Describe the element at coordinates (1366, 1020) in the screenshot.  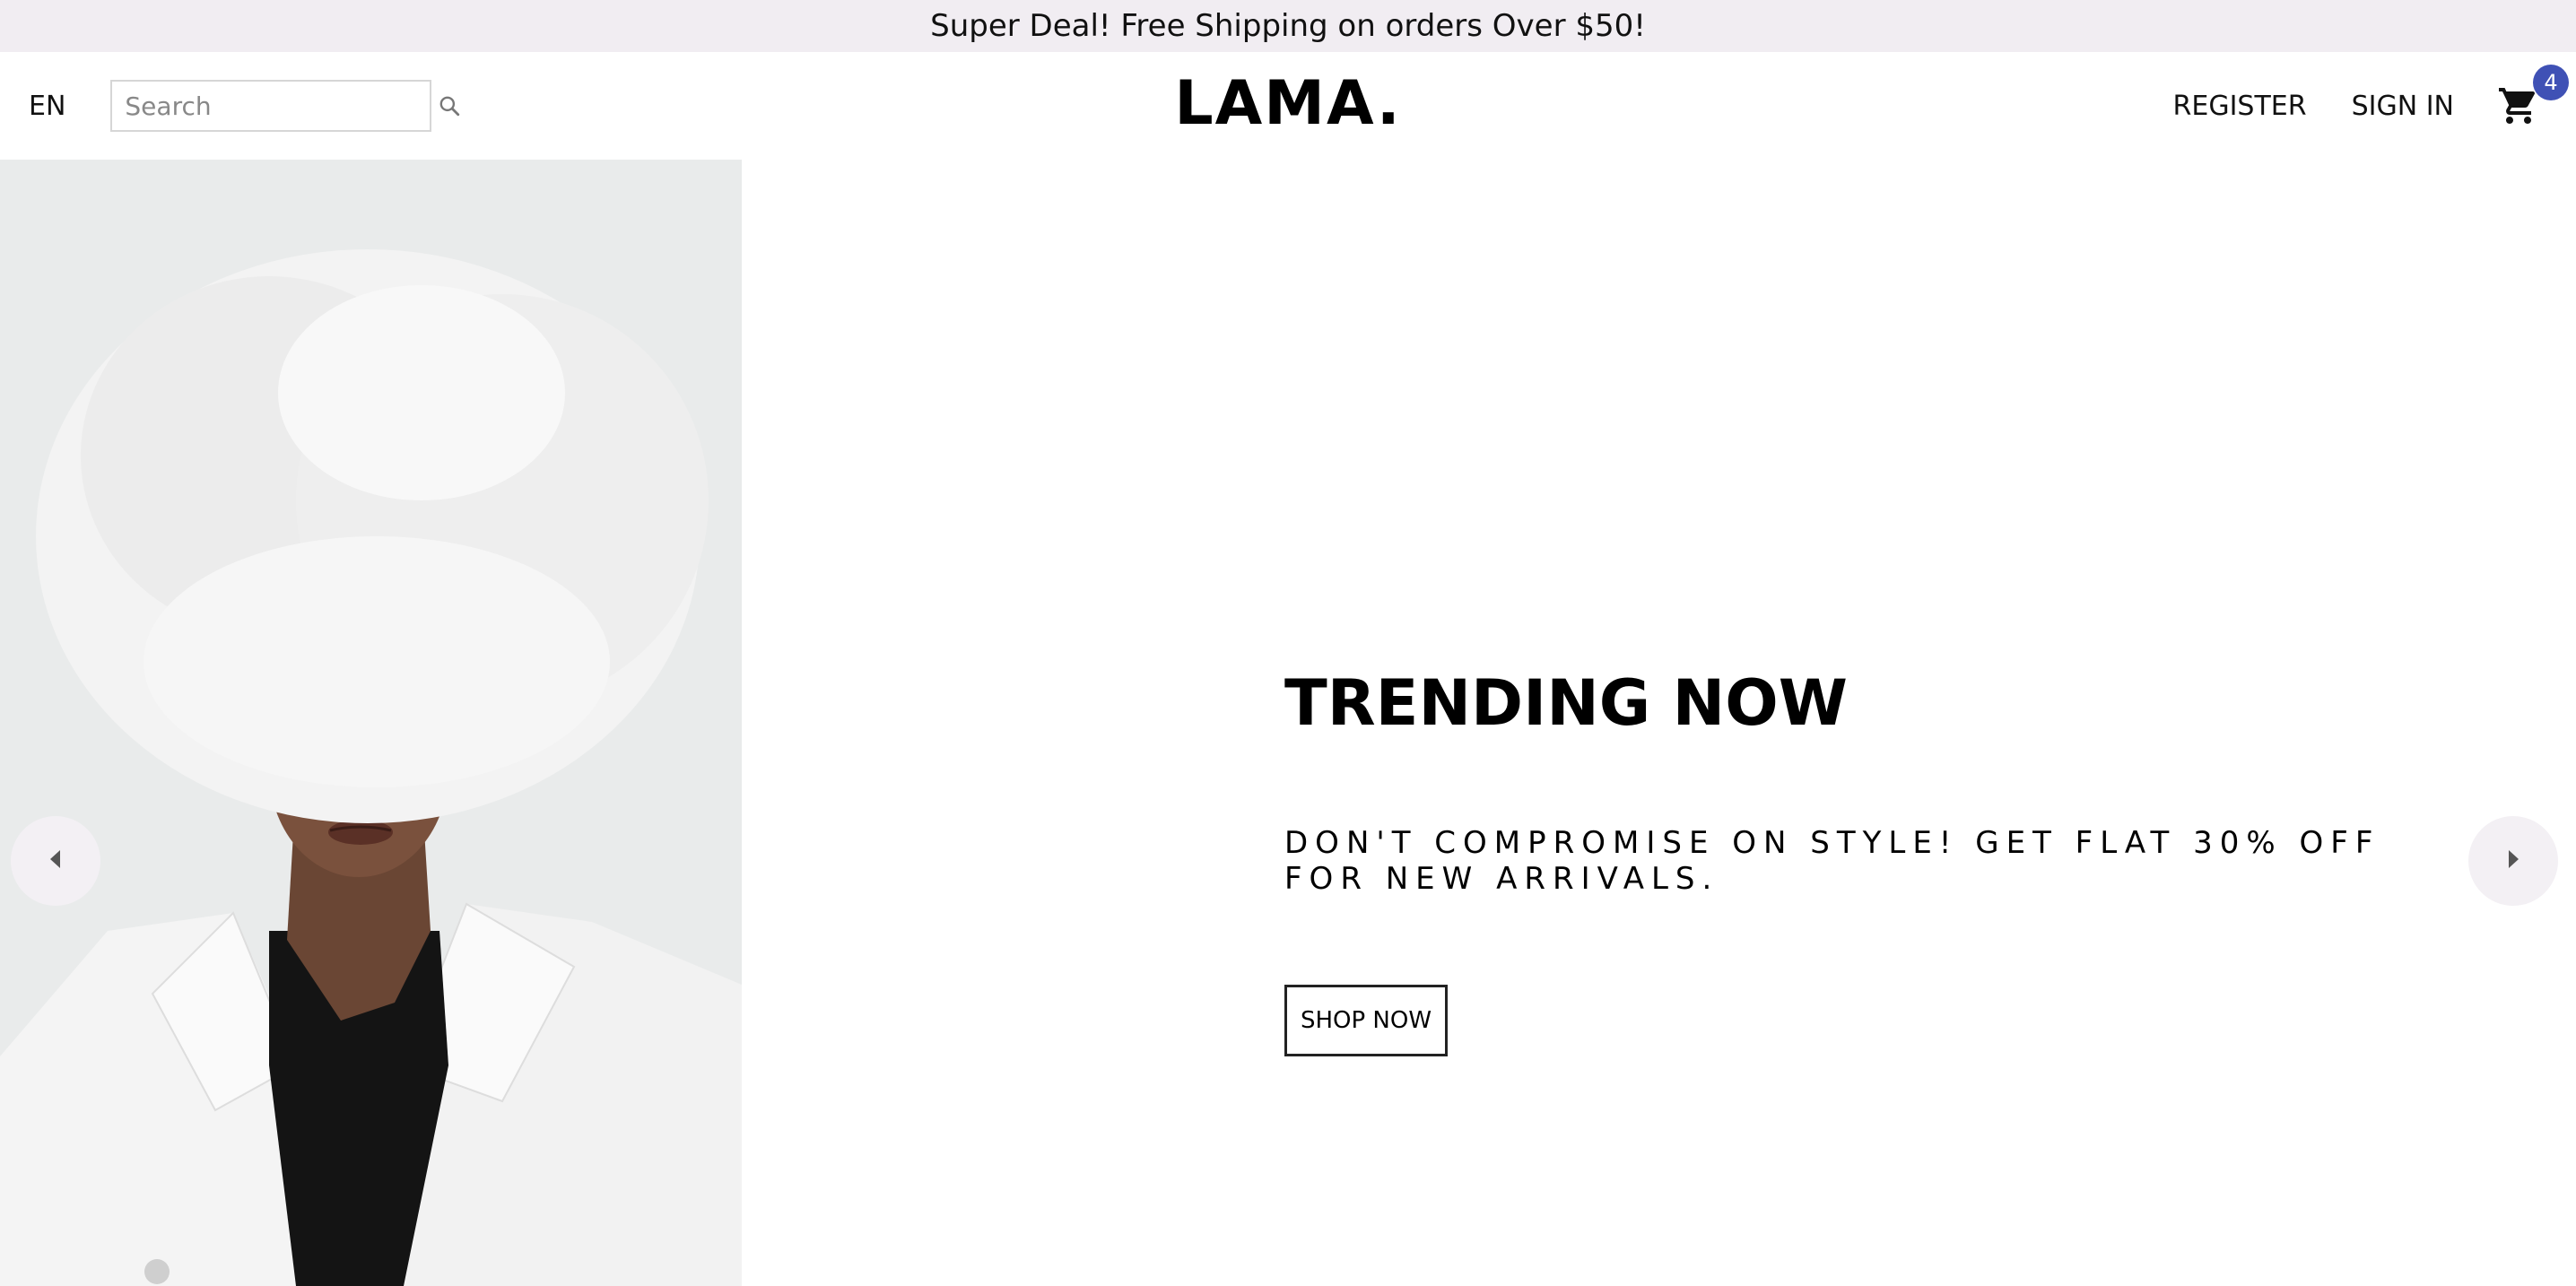
I see `shop-now-button: SHOP NOW` at that location.